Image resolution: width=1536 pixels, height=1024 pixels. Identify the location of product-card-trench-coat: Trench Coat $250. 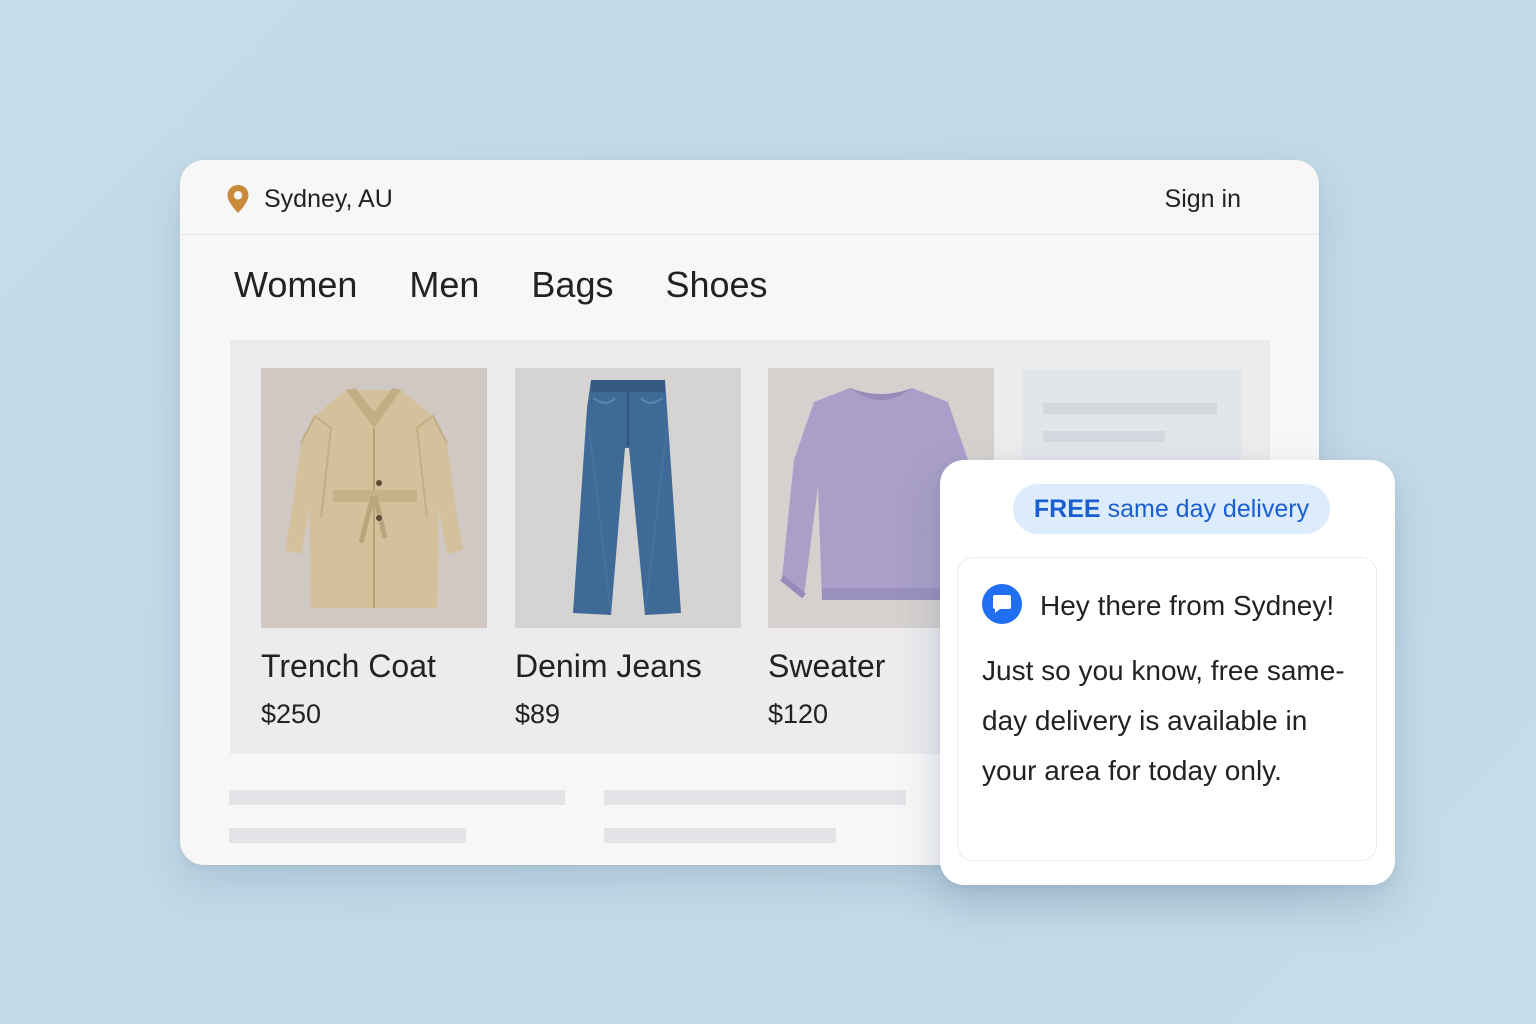
(374, 549).